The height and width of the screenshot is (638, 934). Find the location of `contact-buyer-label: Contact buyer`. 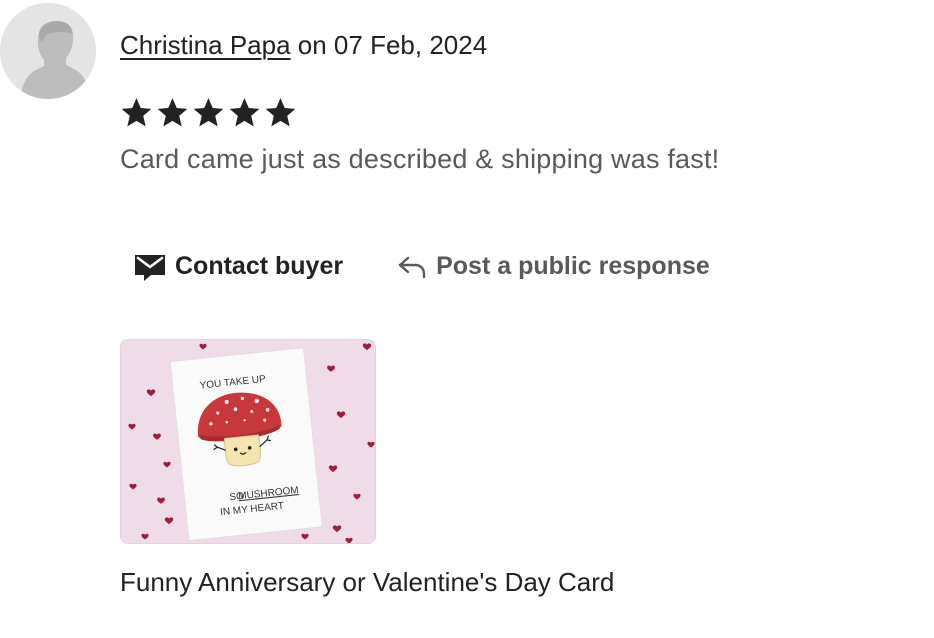

contact-buyer-label: Contact buyer is located at coordinates (259, 265).